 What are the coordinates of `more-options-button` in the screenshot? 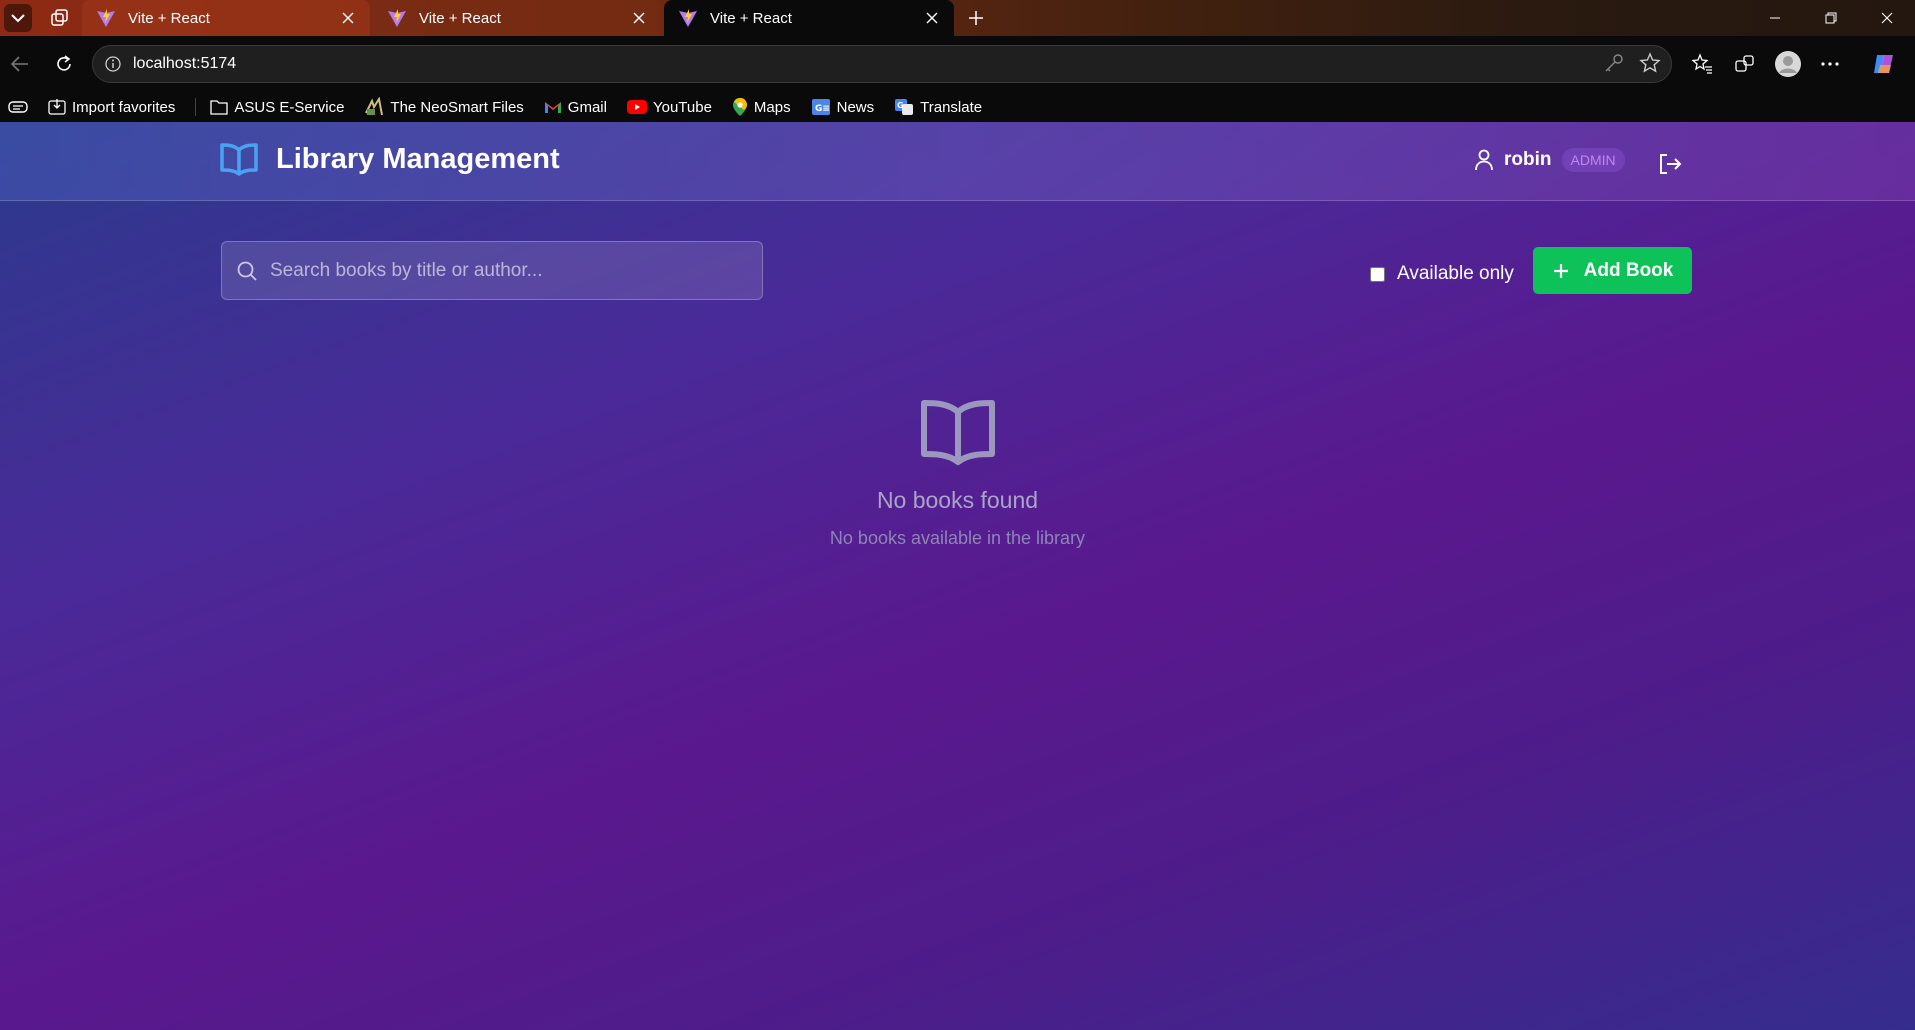 It's located at (1830, 64).